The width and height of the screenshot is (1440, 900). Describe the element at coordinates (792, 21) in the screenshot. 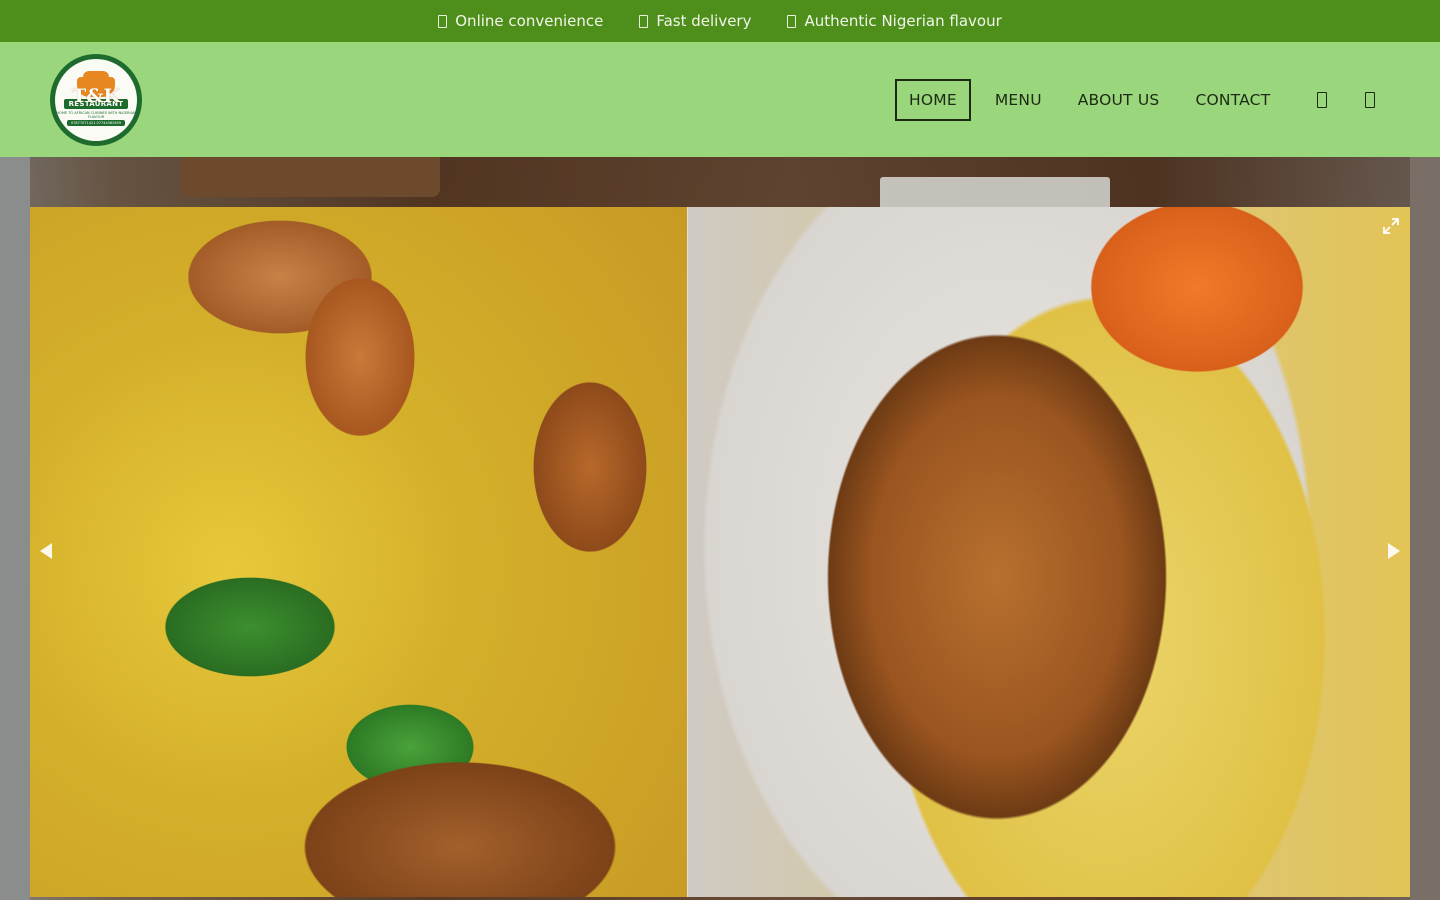

I see `utensils-icon` at that location.